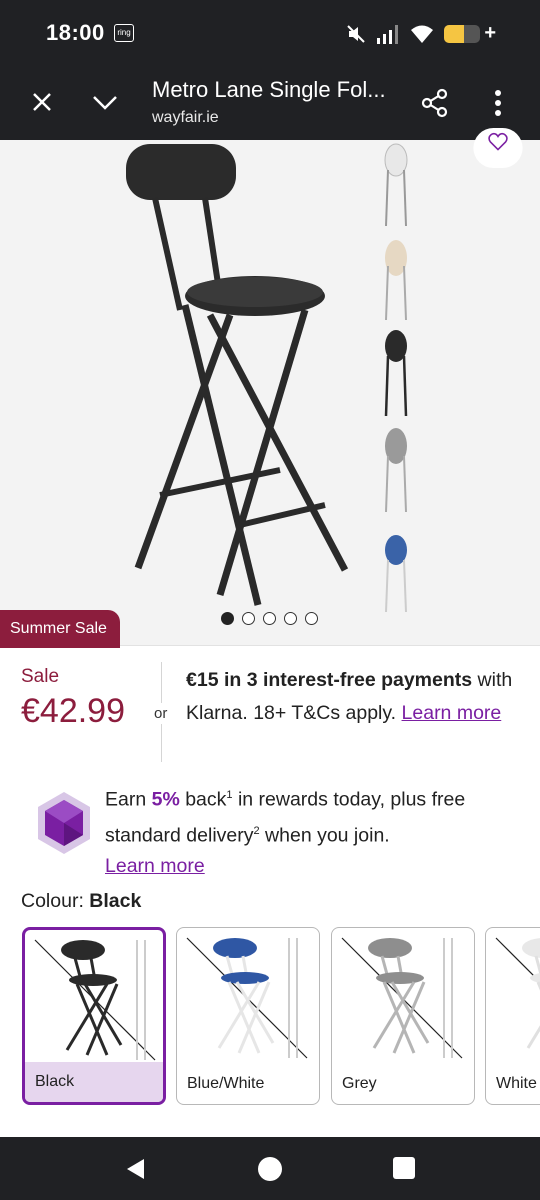 The height and width of the screenshot is (1200, 540). I want to click on colour-label: Colour: Black, so click(81, 901).